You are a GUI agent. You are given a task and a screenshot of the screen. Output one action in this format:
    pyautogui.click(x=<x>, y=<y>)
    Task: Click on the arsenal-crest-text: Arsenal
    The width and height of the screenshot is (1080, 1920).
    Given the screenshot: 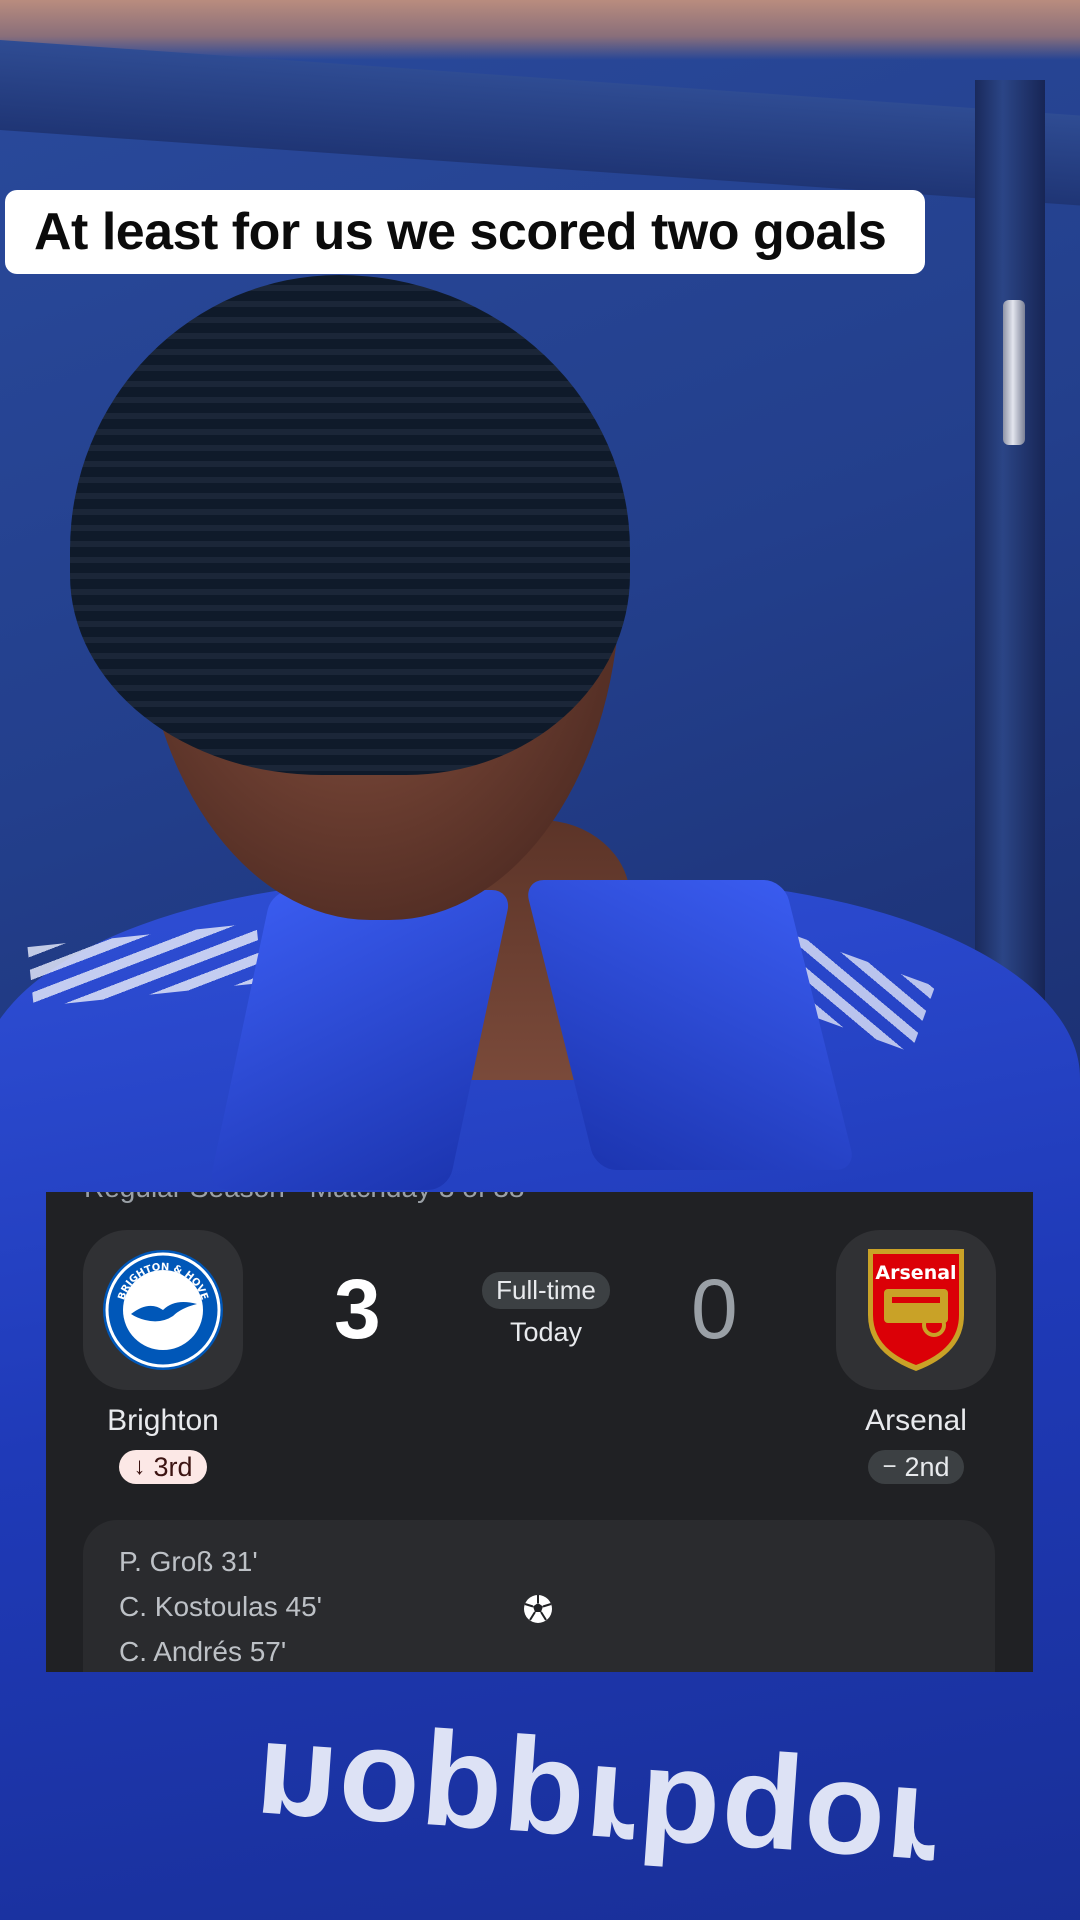 What is the action you would take?
    pyautogui.click(x=915, y=1273)
    